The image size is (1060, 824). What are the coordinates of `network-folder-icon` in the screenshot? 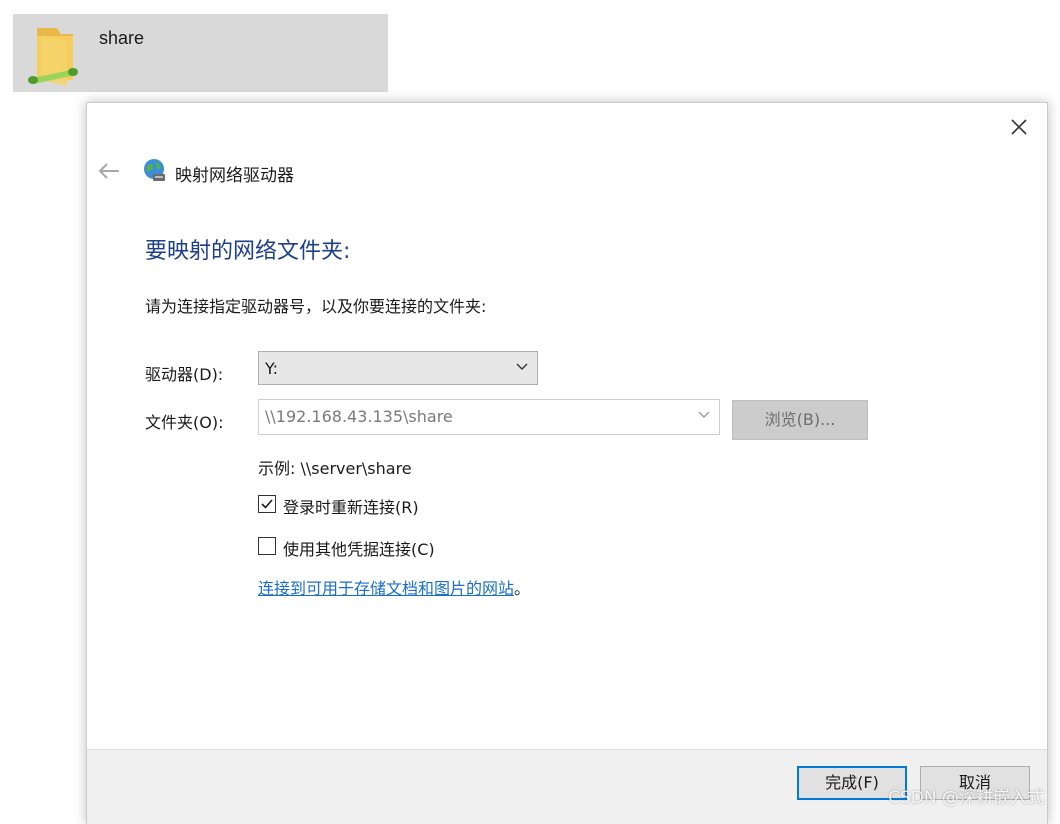 It's located at (59, 54).